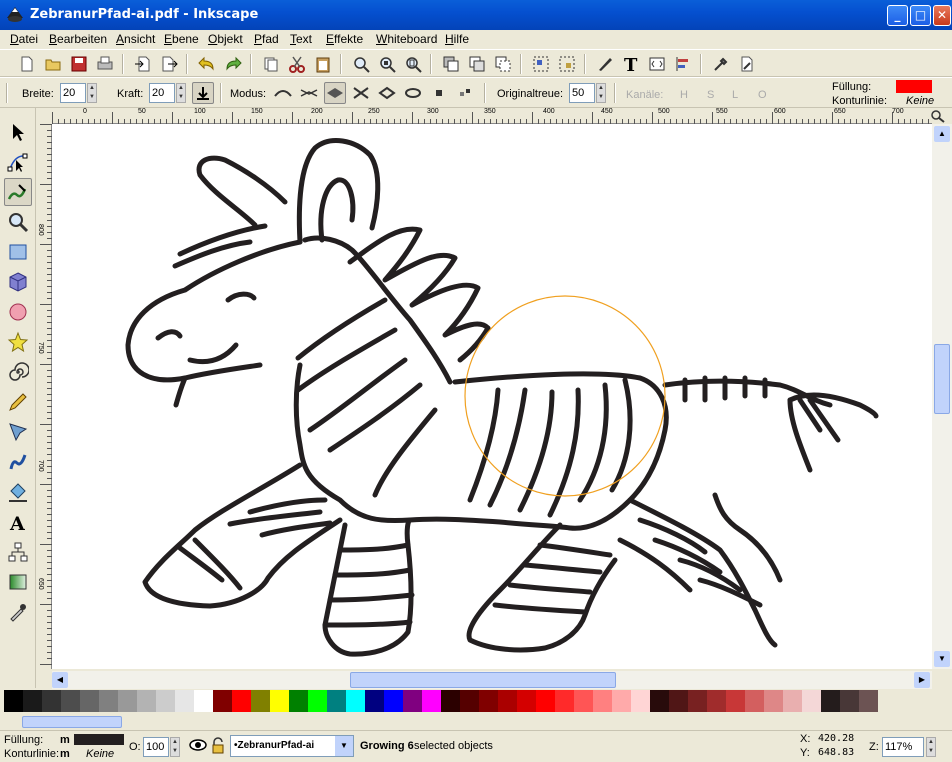  Describe the element at coordinates (175, 747) in the screenshot. I see `opacity-spinner: ▲ ▼` at that location.